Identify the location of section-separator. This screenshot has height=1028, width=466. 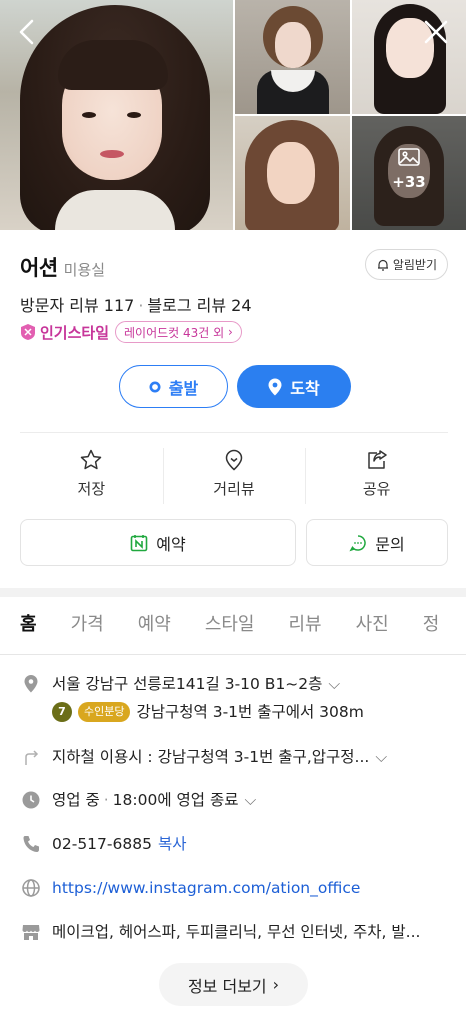
(233, 592).